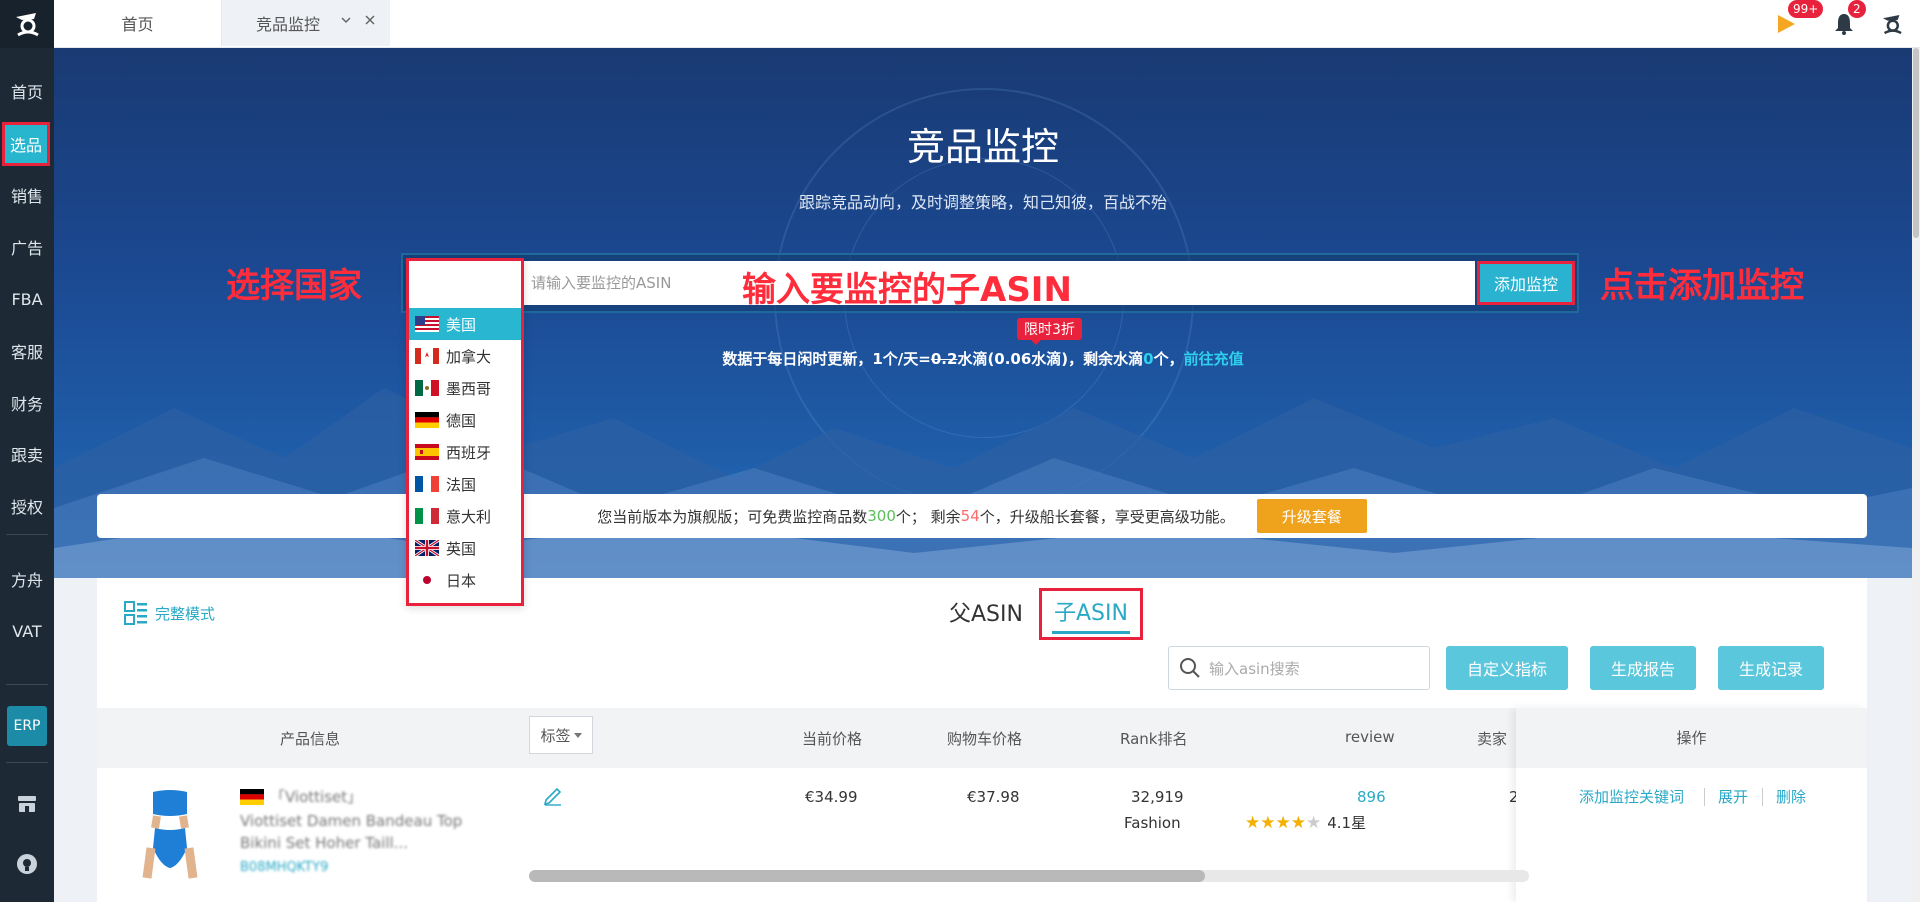 The height and width of the screenshot is (902, 1920). What do you see at coordinates (577, 735) in the screenshot?
I see `caret-down-icon` at bounding box center [577, 735].